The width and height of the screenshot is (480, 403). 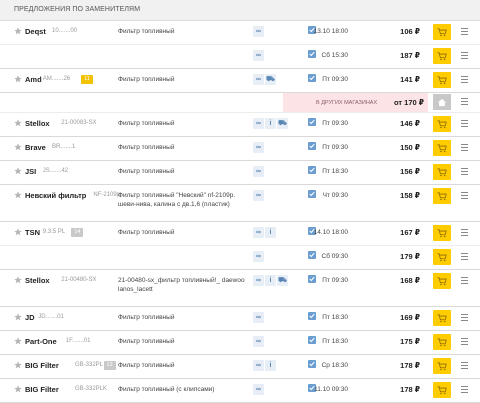 I want to click on article-number: GB-332PL, so click(x=89, y=365).